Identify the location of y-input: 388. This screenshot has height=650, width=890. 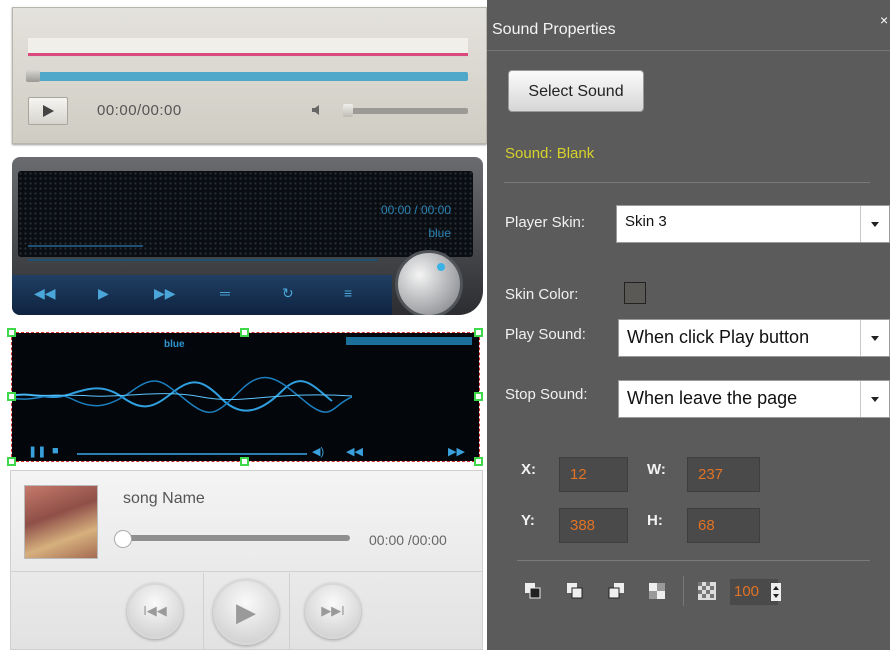
(593, 525).